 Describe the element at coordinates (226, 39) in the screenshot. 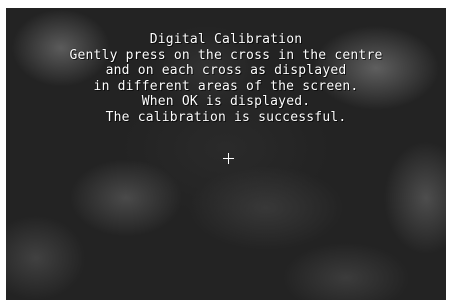

I see `calibration-title: Digital Calibration` at that location.